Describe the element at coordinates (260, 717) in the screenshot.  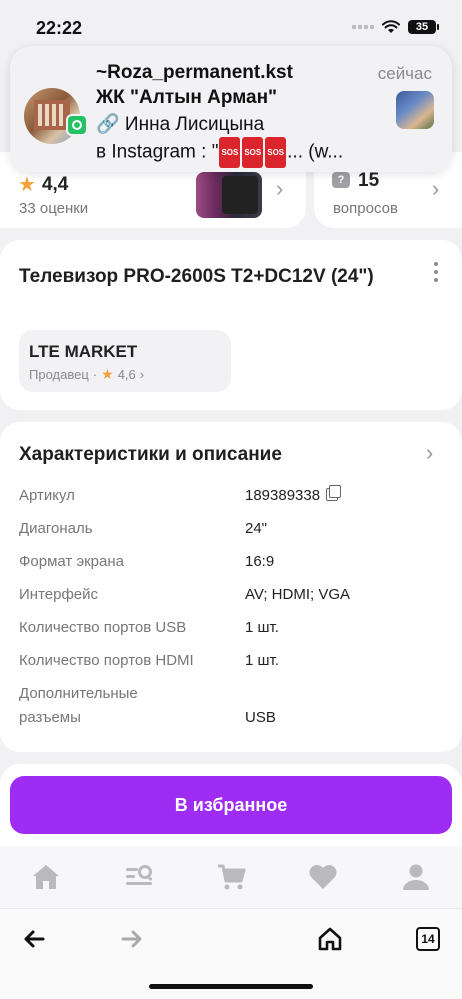
I see `spec-value: USB` at that location.